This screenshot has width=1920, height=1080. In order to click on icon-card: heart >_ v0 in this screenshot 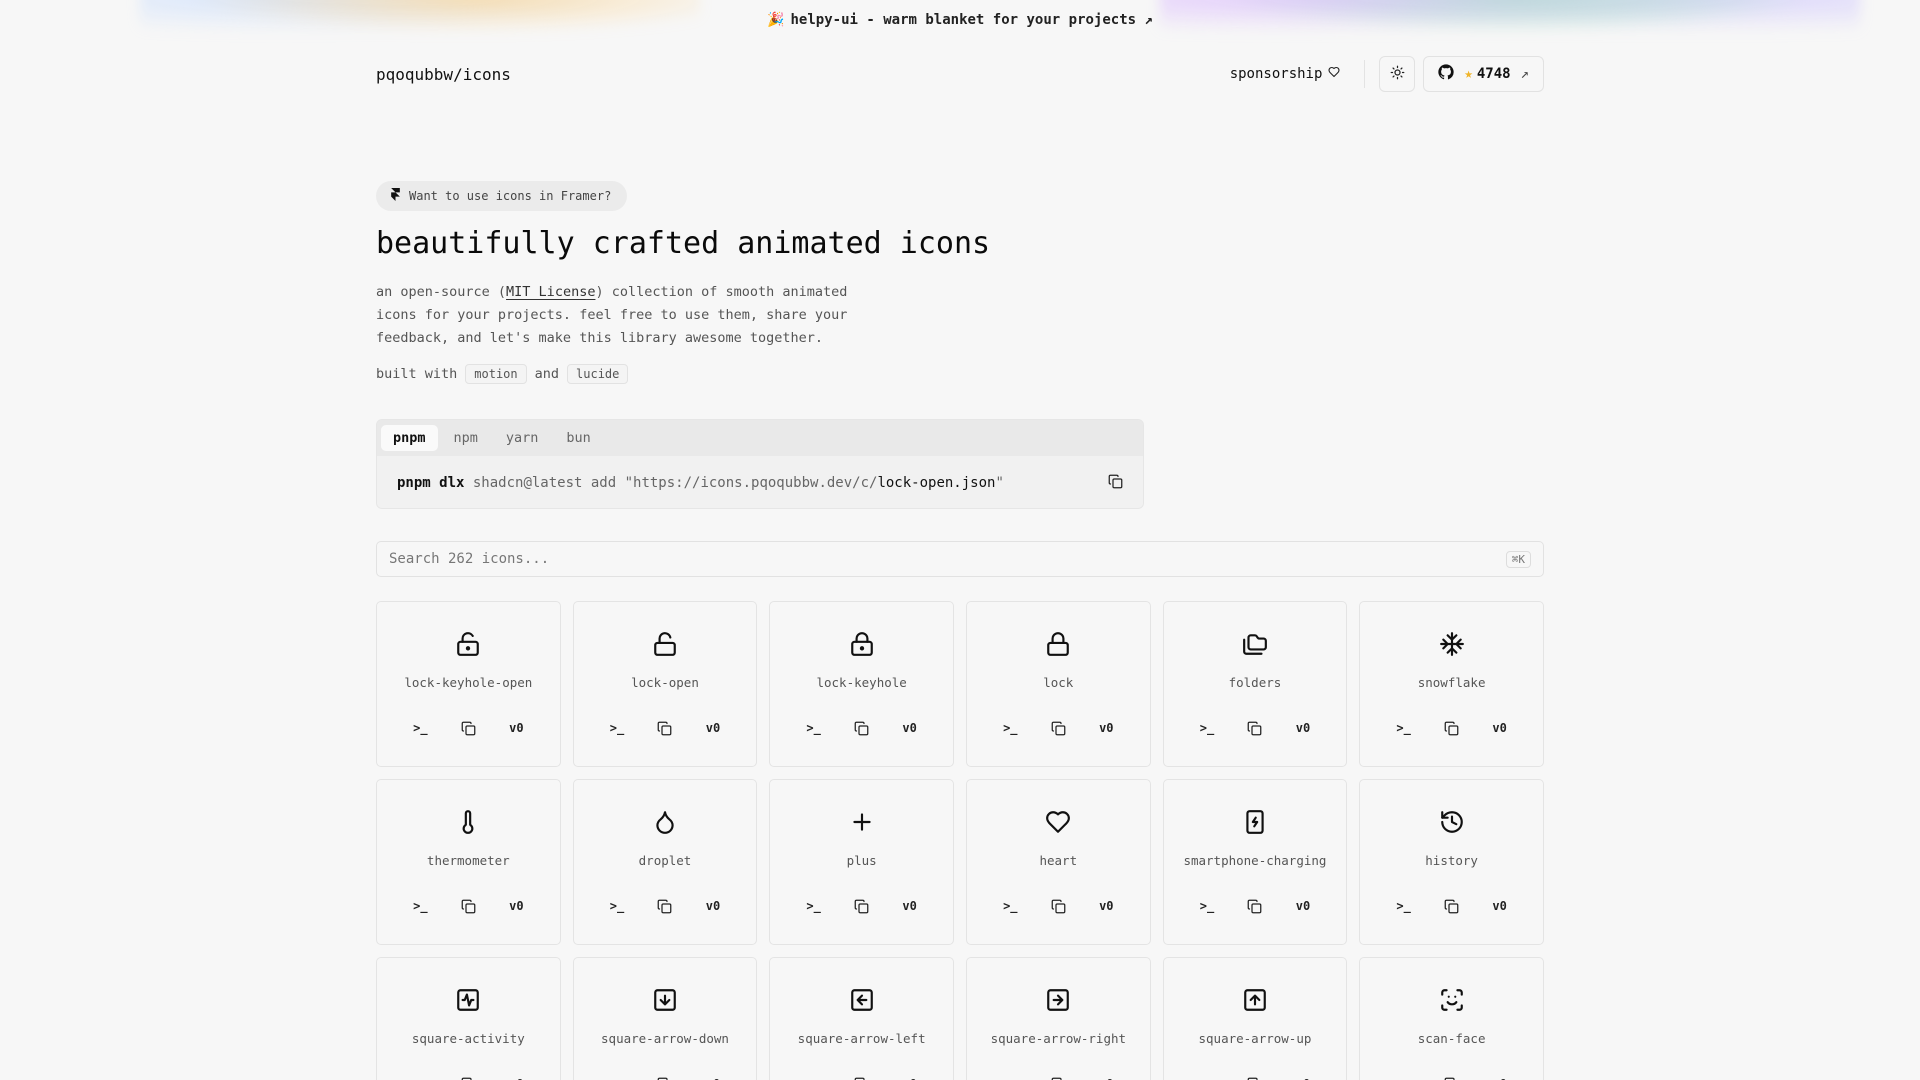, I will do `click(1058, 862)`.